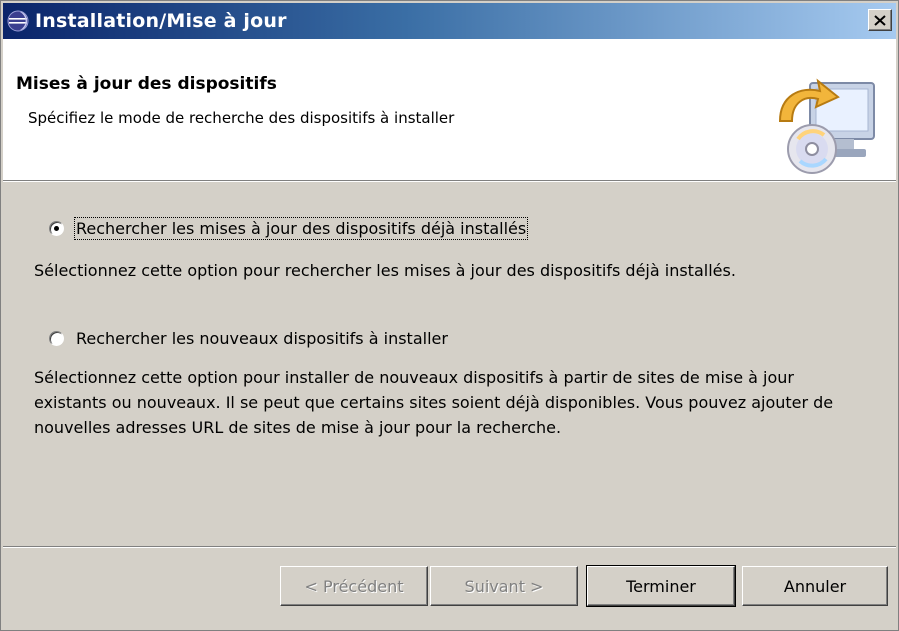  I want to click on close-button, so click(880, 20).